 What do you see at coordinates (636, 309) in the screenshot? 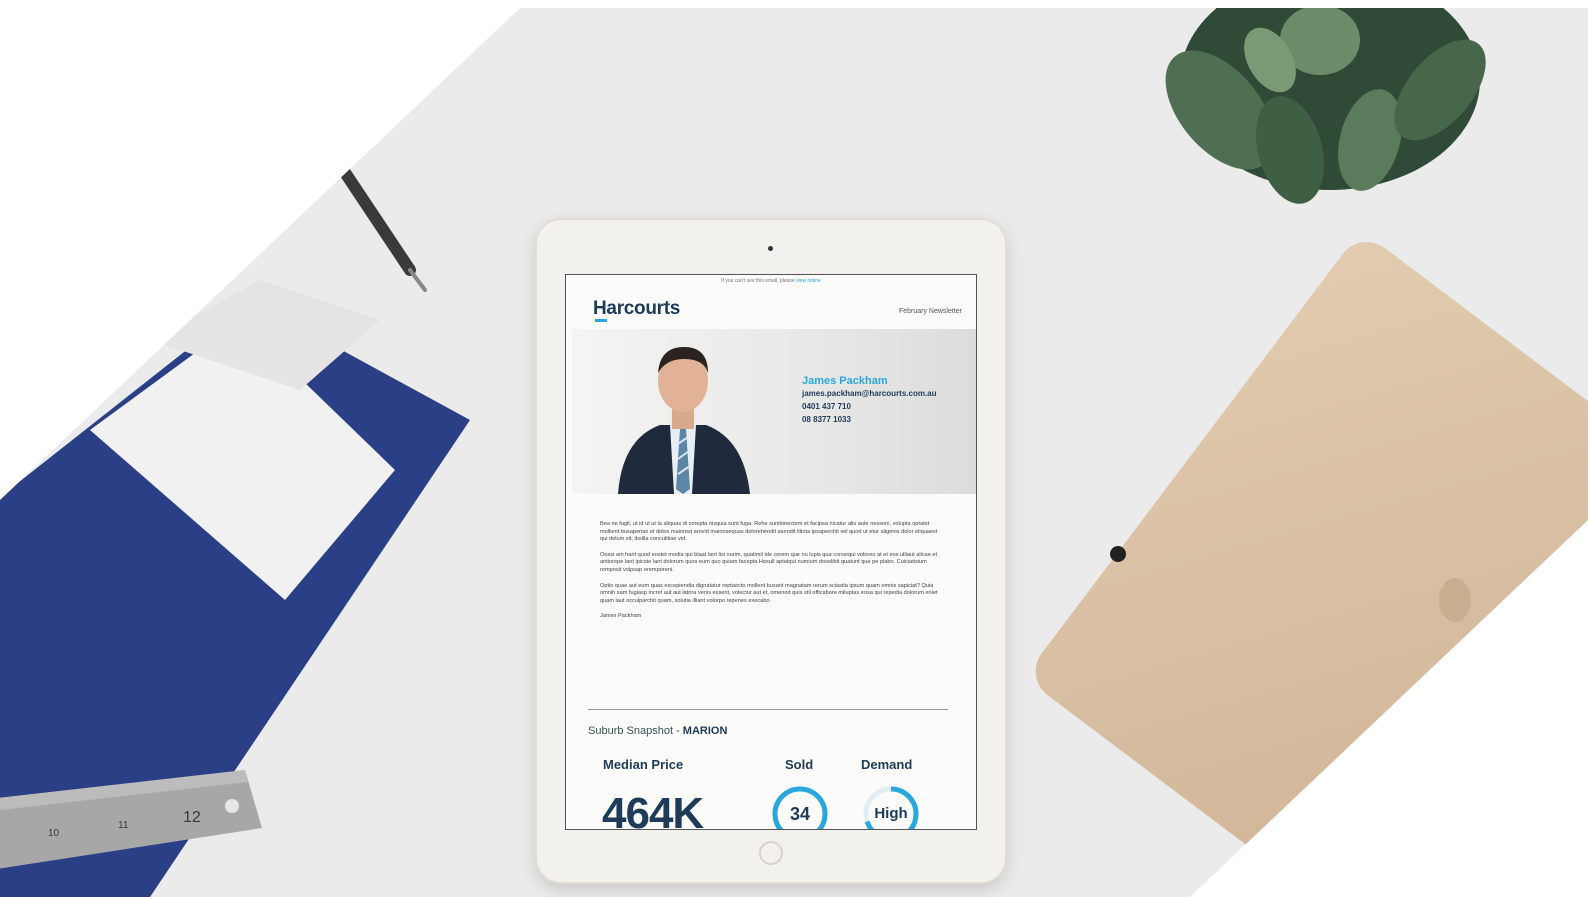
I see `harcourts-logo: Harcourts` at bounding box center [636, 309].